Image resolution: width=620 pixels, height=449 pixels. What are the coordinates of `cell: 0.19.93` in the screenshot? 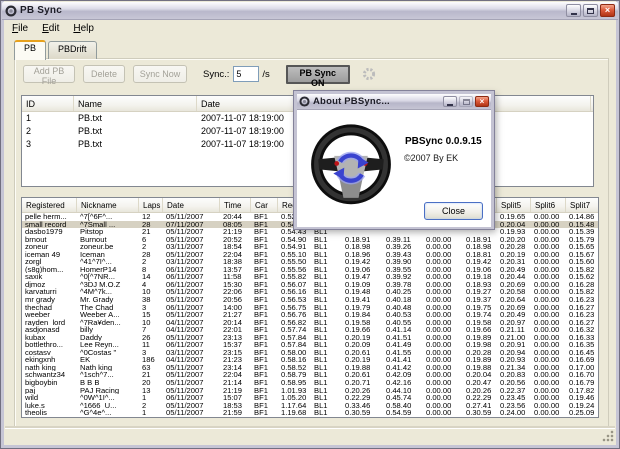 It's located at (513, 232).